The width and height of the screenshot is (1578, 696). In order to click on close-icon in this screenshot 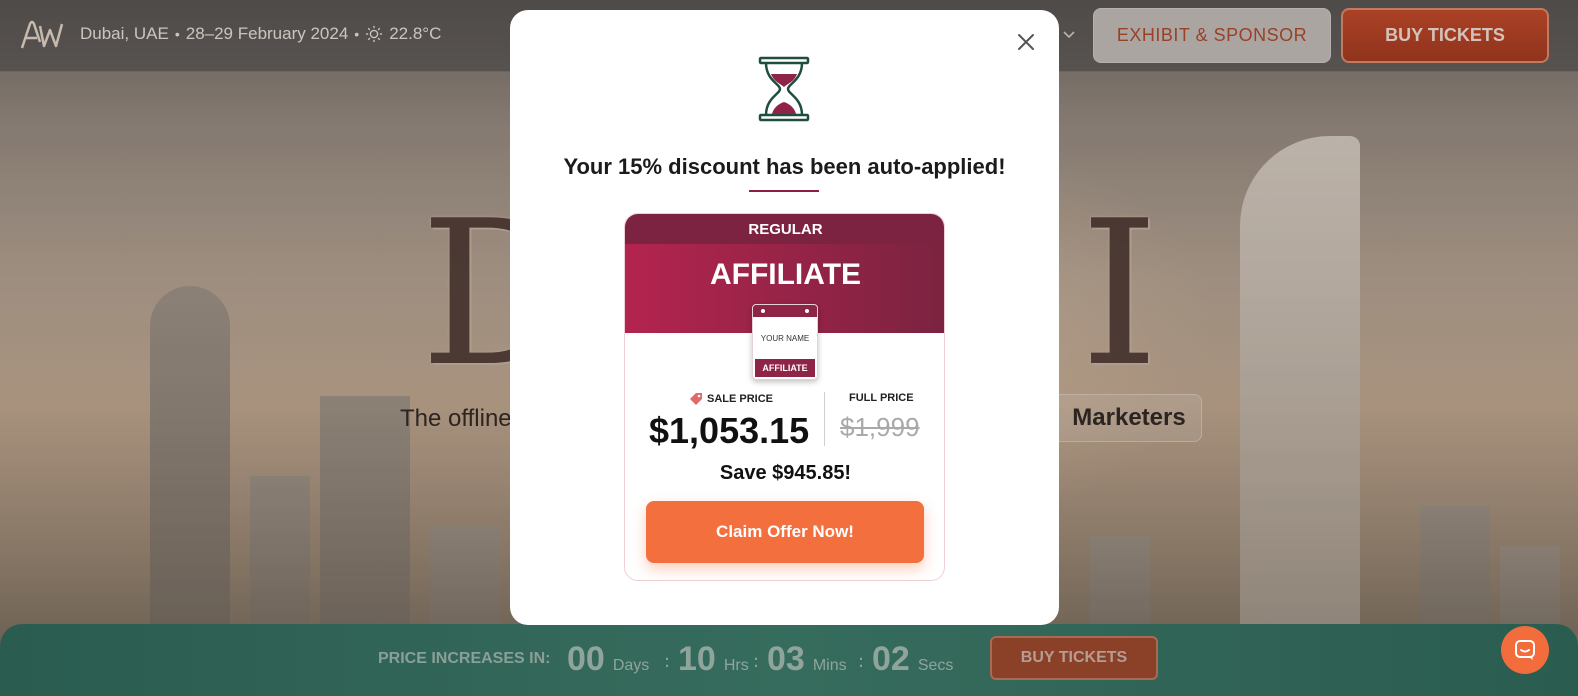, I will do `click(1026, 42)`.